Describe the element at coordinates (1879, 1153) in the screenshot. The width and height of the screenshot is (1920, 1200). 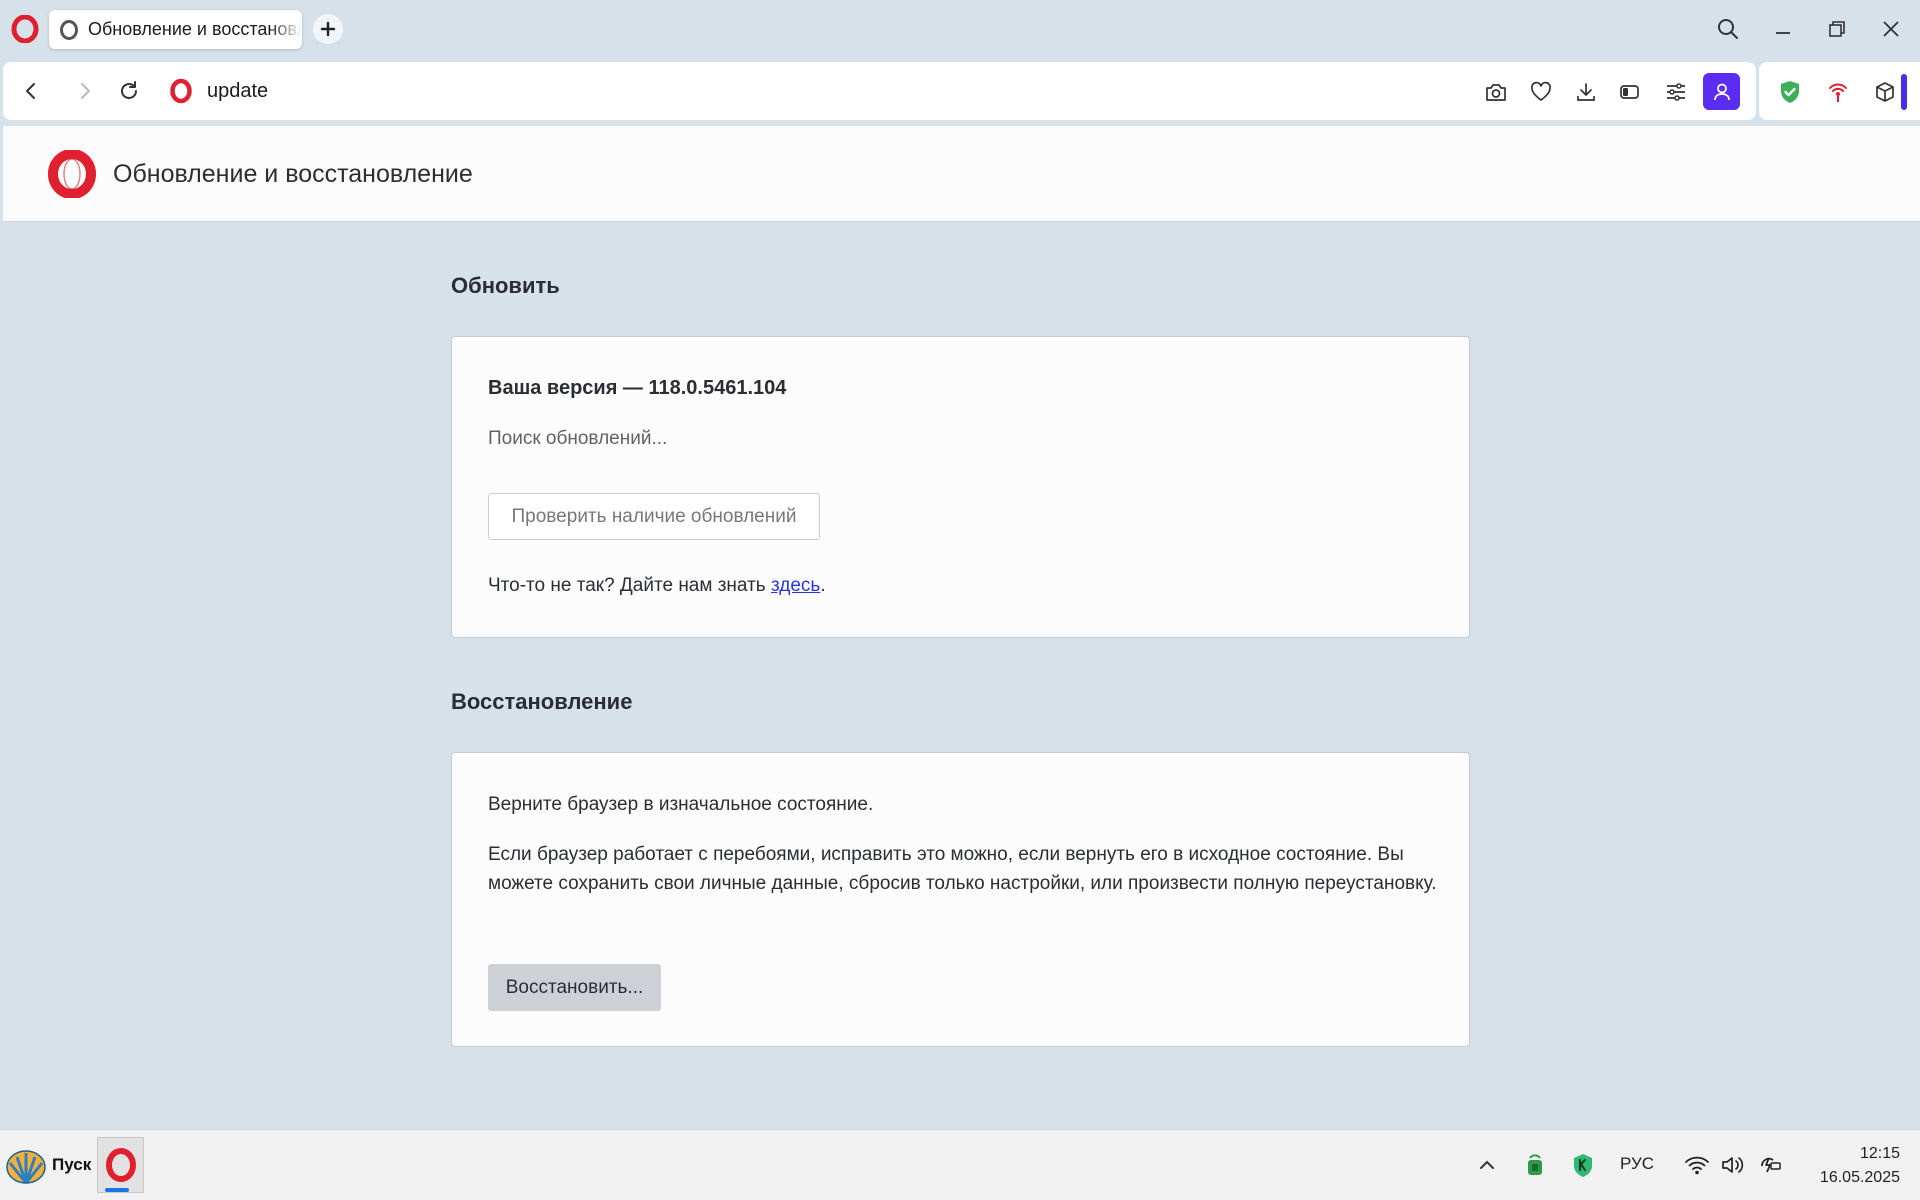
I see `clock-time: 12:15` at that location.